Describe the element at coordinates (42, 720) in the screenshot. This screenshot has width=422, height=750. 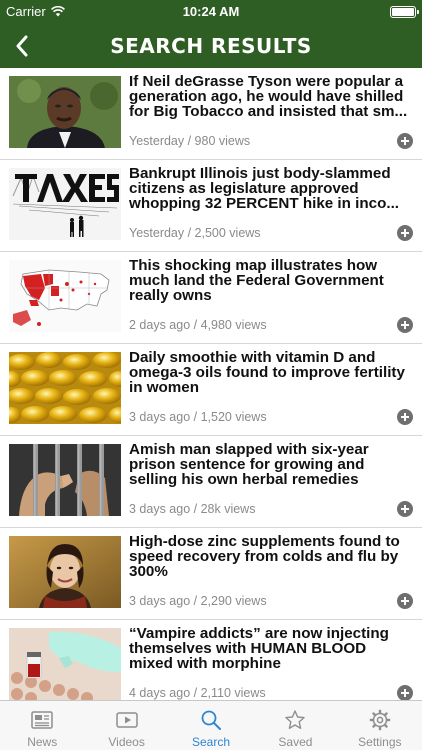
I see `newspaper-icon` at that location.